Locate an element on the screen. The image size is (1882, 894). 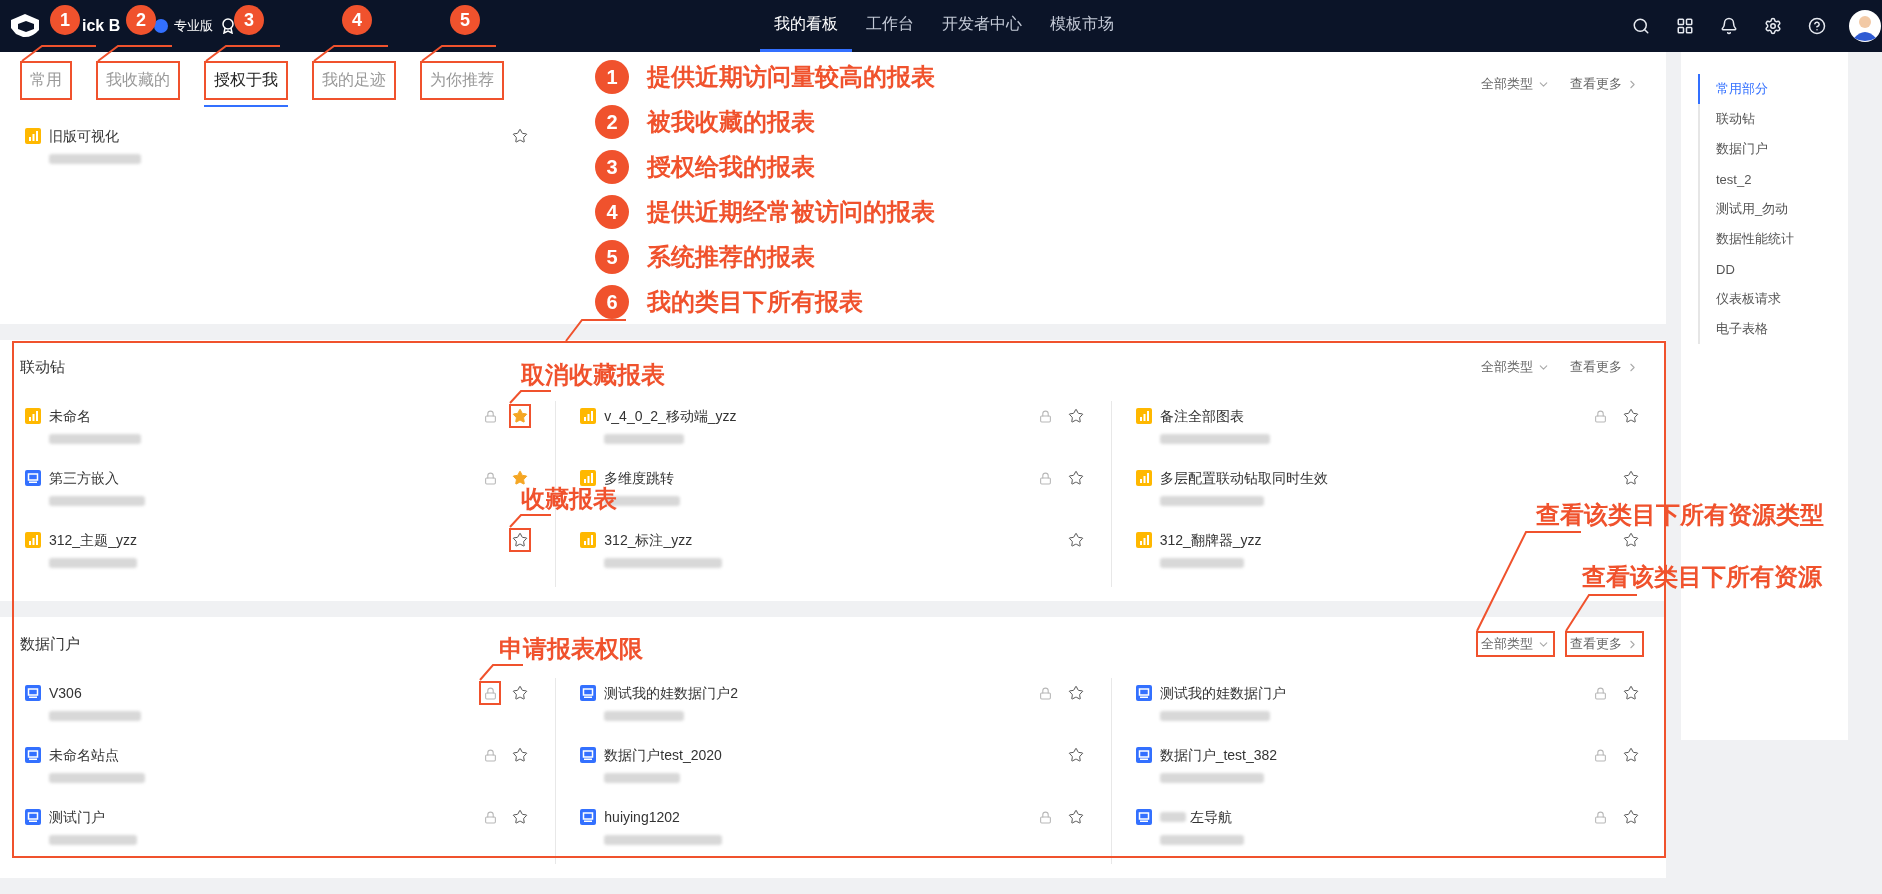
report-name: 312_标注_yzz is located at coordinates (648, 540).